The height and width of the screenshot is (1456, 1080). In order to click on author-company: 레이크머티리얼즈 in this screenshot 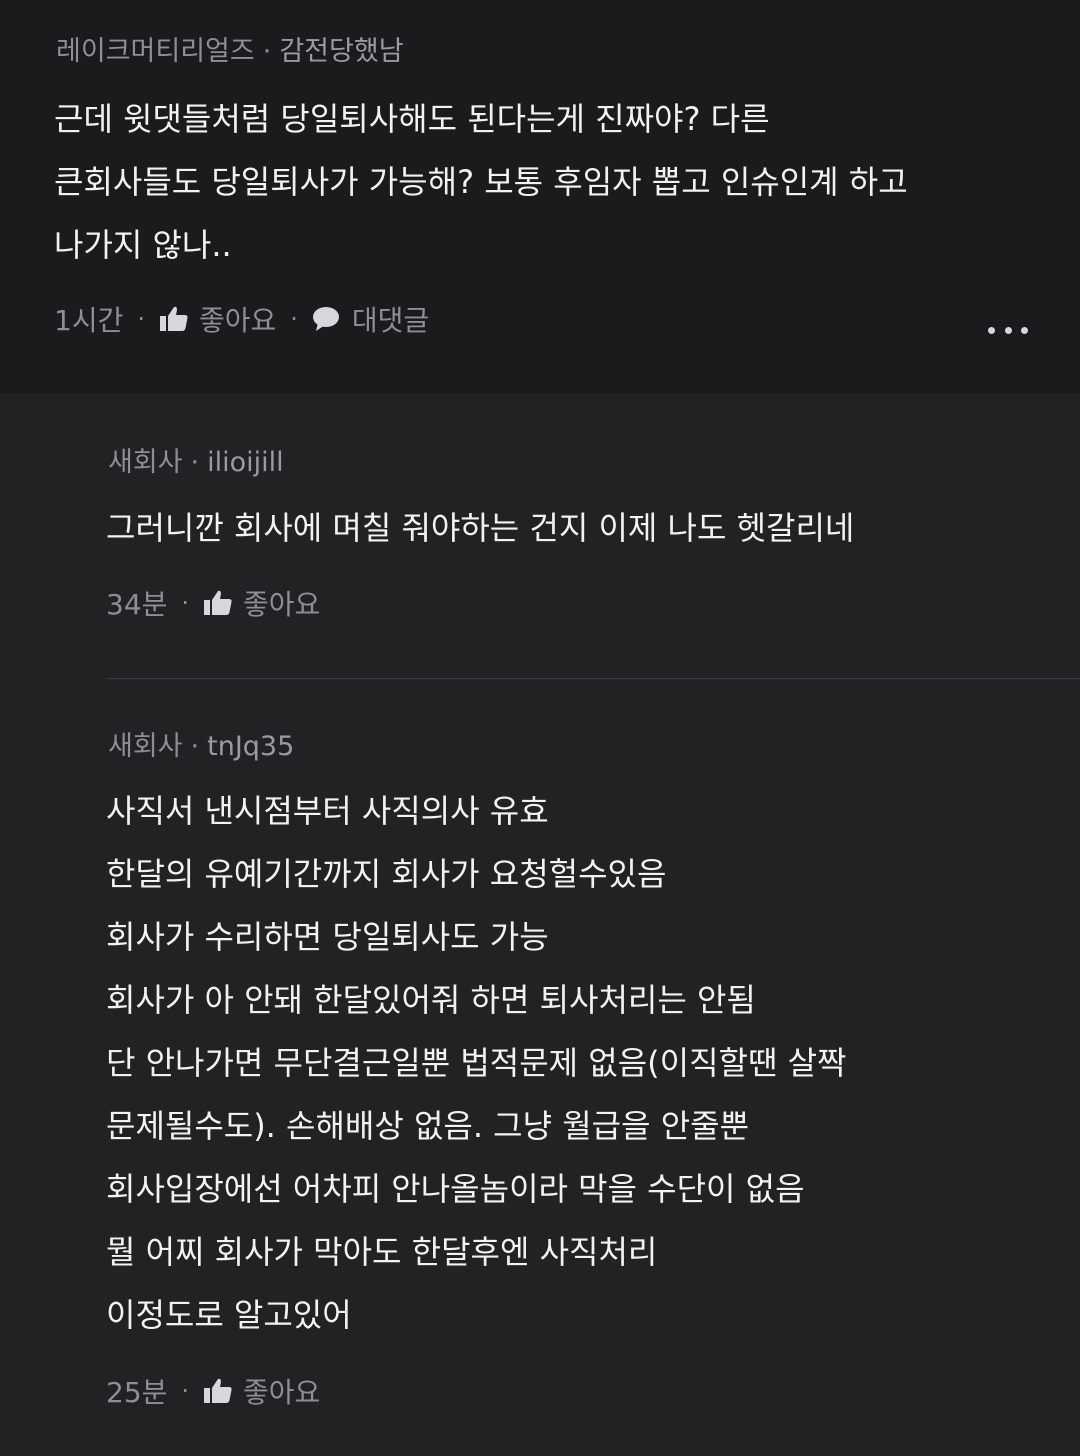, I will do `click(155, 51)`.